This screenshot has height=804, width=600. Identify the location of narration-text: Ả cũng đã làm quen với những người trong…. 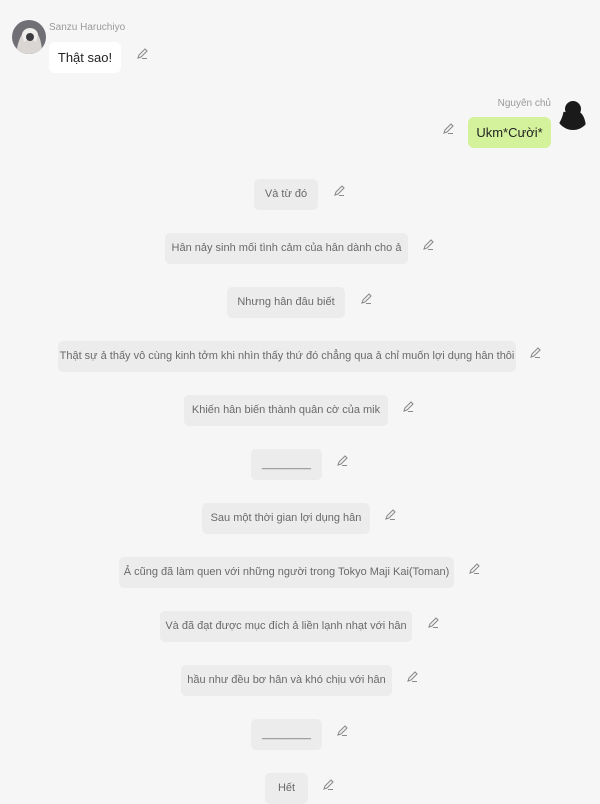
(286, 572).